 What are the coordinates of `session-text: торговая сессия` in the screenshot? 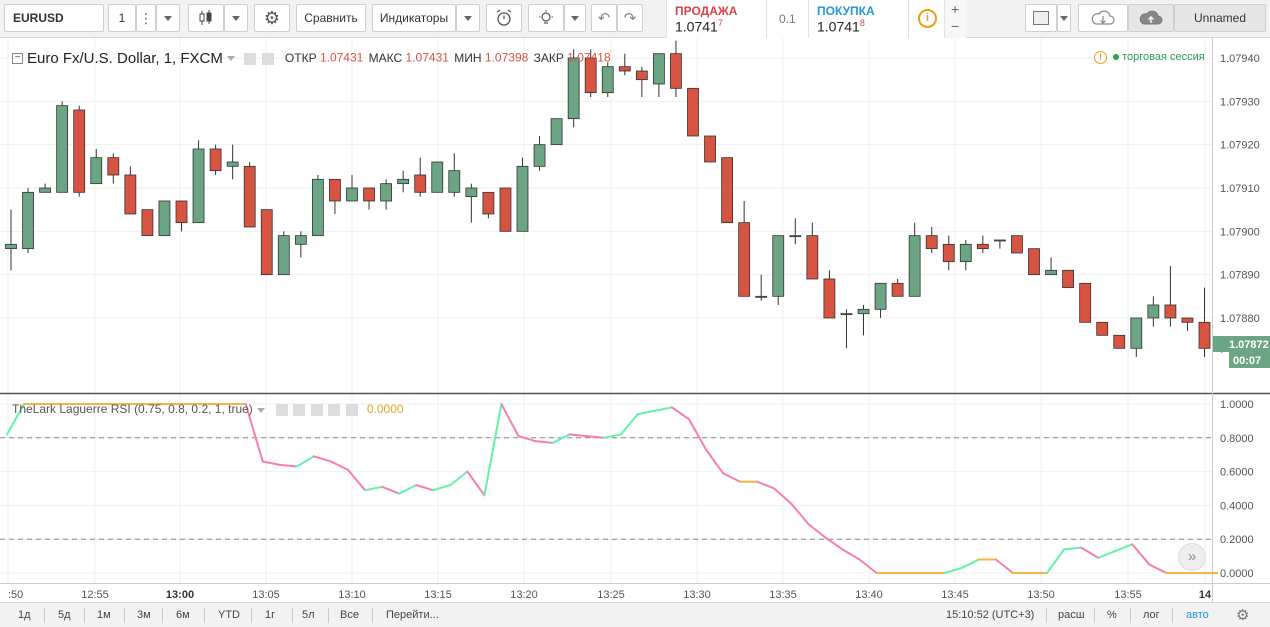 It's located at (1163, 57).